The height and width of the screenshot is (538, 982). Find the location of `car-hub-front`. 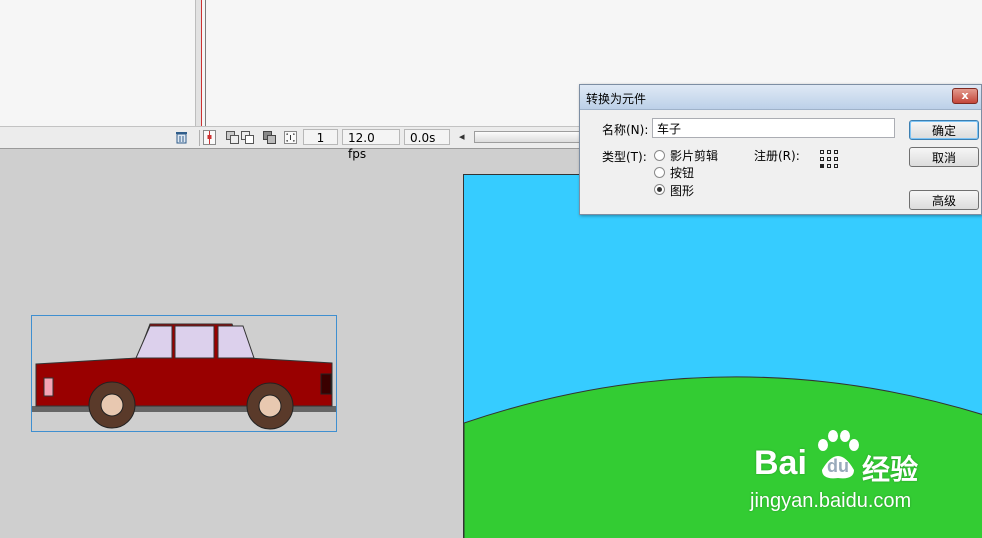

car-hub-front is located at coordinates (270, 406).